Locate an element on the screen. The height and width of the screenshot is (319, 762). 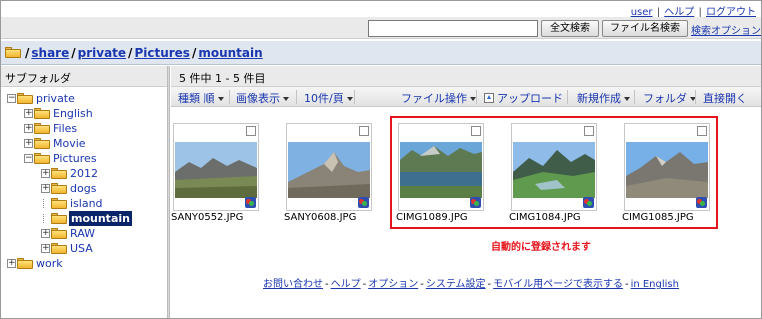
filename-search-button: ファイル名検索 is located at coordinates (645, 28).